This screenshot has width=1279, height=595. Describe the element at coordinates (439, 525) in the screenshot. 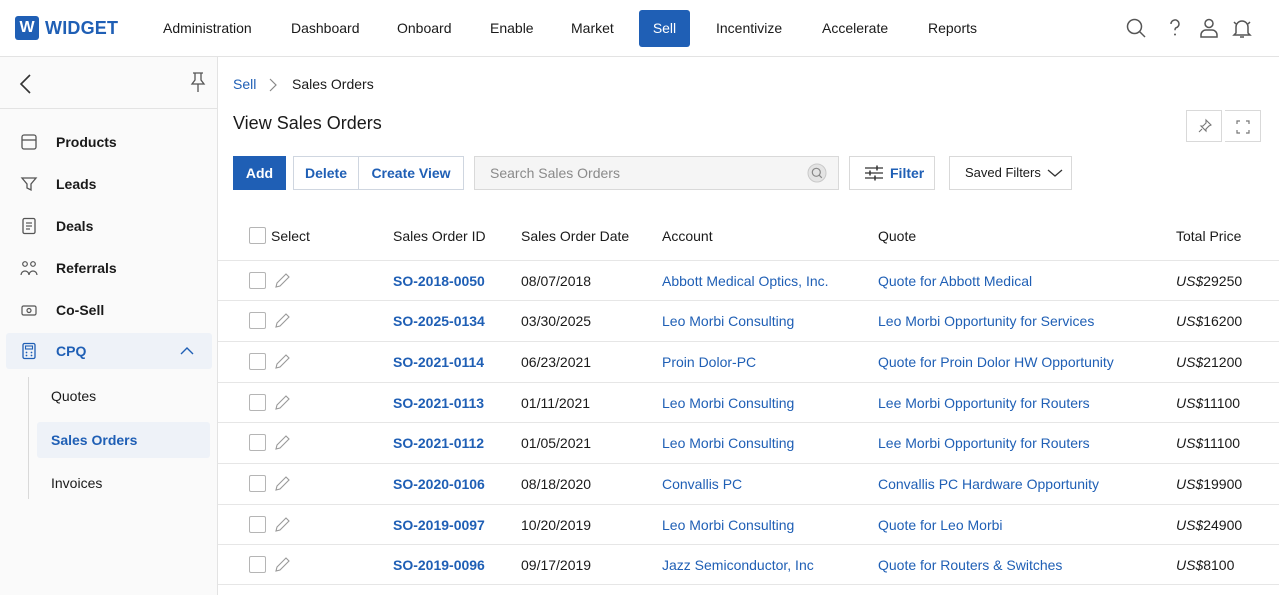

I see `sales-order-id-link: SO-2019-0097` at that location.